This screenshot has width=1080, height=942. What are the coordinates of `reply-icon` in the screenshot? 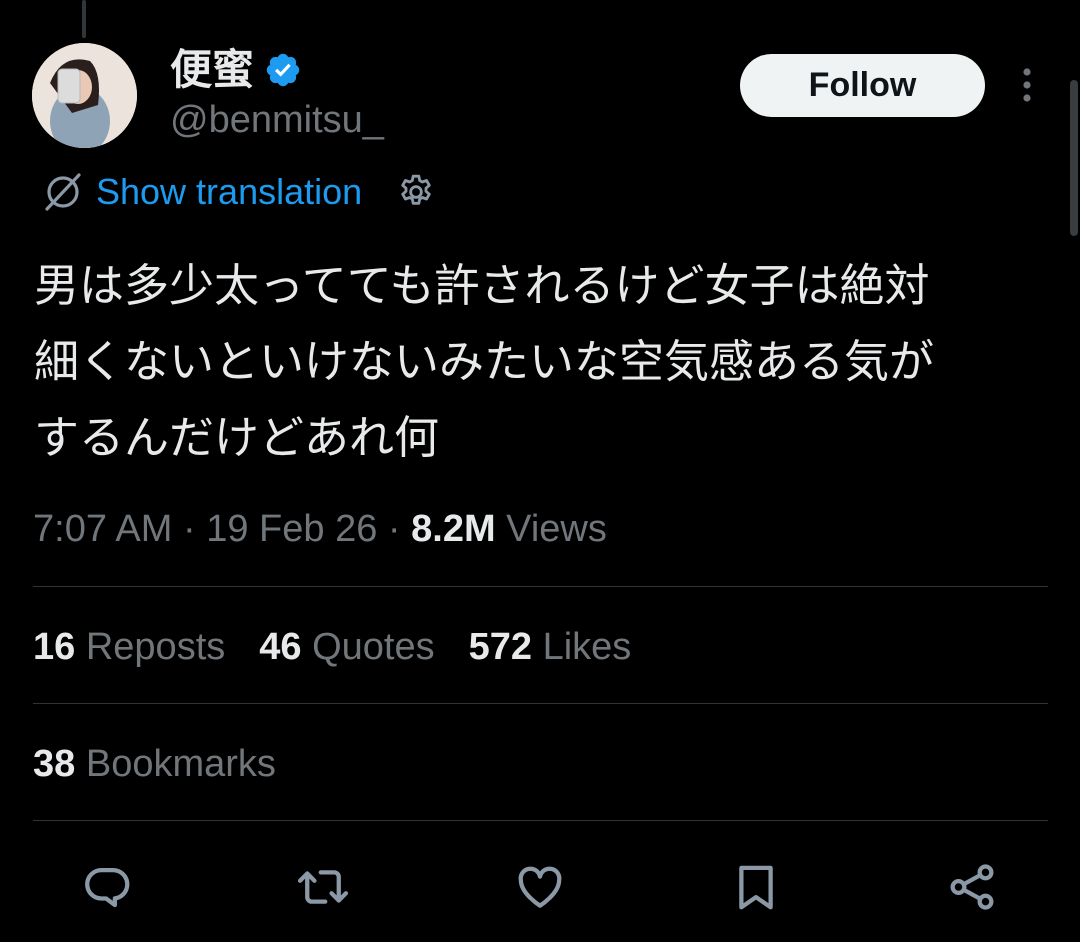 It's located at (107, 887).